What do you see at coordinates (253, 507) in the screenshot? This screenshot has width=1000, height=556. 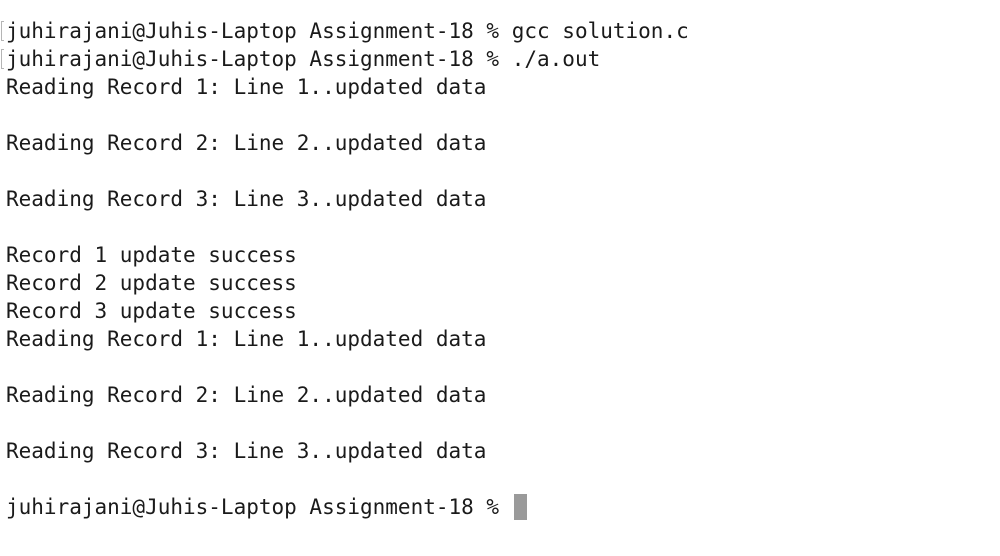 I see `prompt-text: juhirajani@Juhis-Laptop Assignment-18 %` at bounding box center [253, 507].